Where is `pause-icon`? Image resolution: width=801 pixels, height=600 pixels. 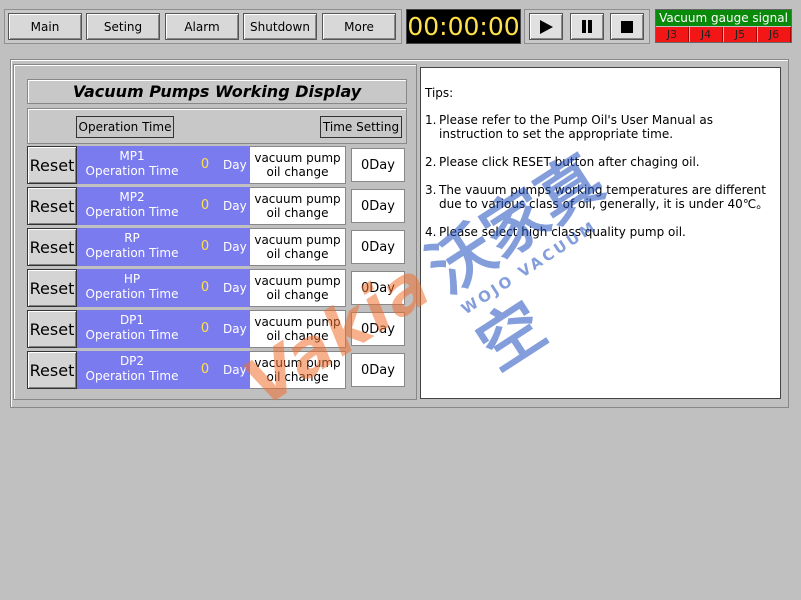
pause-icon is located at coordinates (587, 26).